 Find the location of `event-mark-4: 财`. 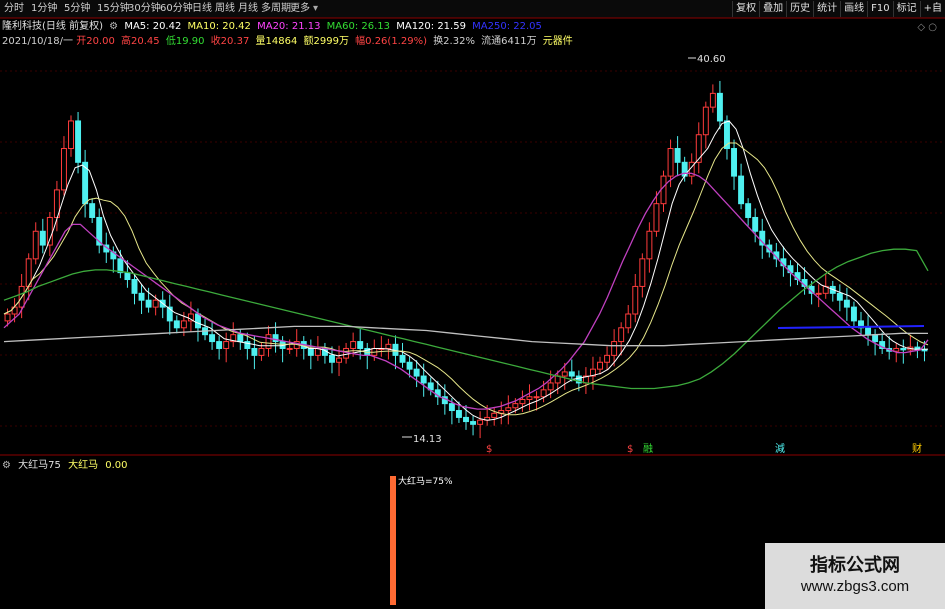

event-mark-4: 财 is located at coordinates (917, 448).